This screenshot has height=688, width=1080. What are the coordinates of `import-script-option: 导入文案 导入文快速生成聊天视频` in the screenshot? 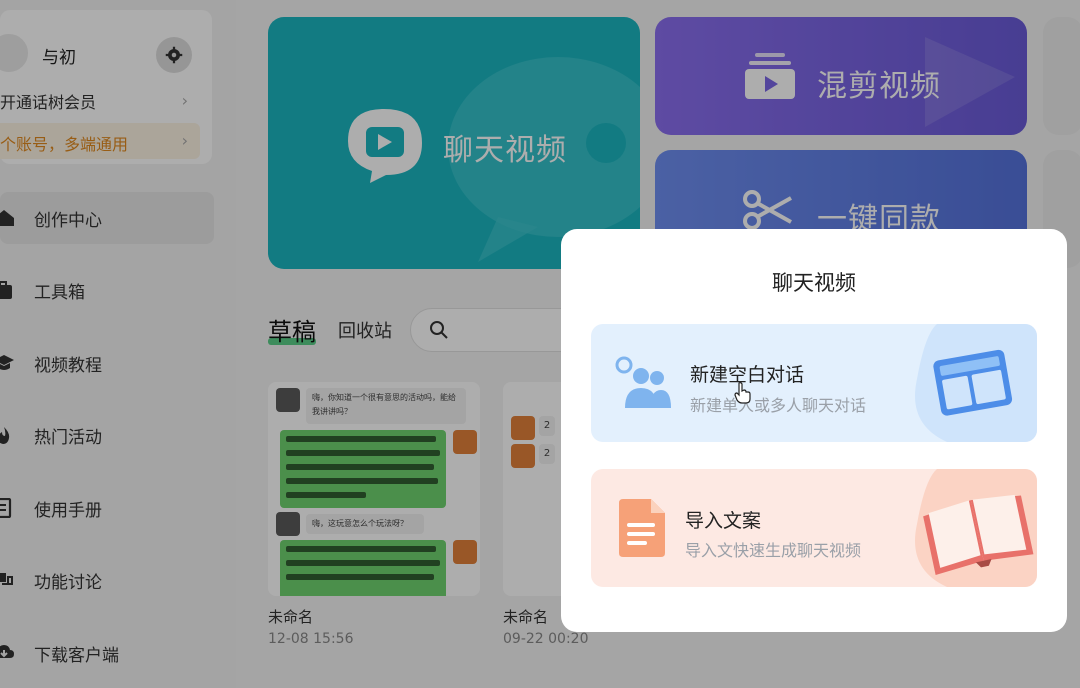 It's located at (814, 528).